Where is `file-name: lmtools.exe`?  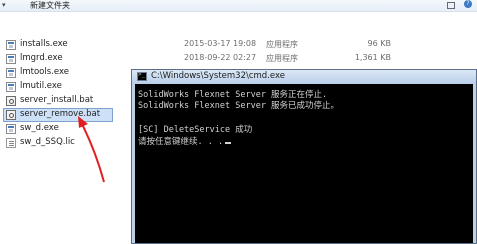
file-name: lmtools.exe is located at coordinates (44, 72).